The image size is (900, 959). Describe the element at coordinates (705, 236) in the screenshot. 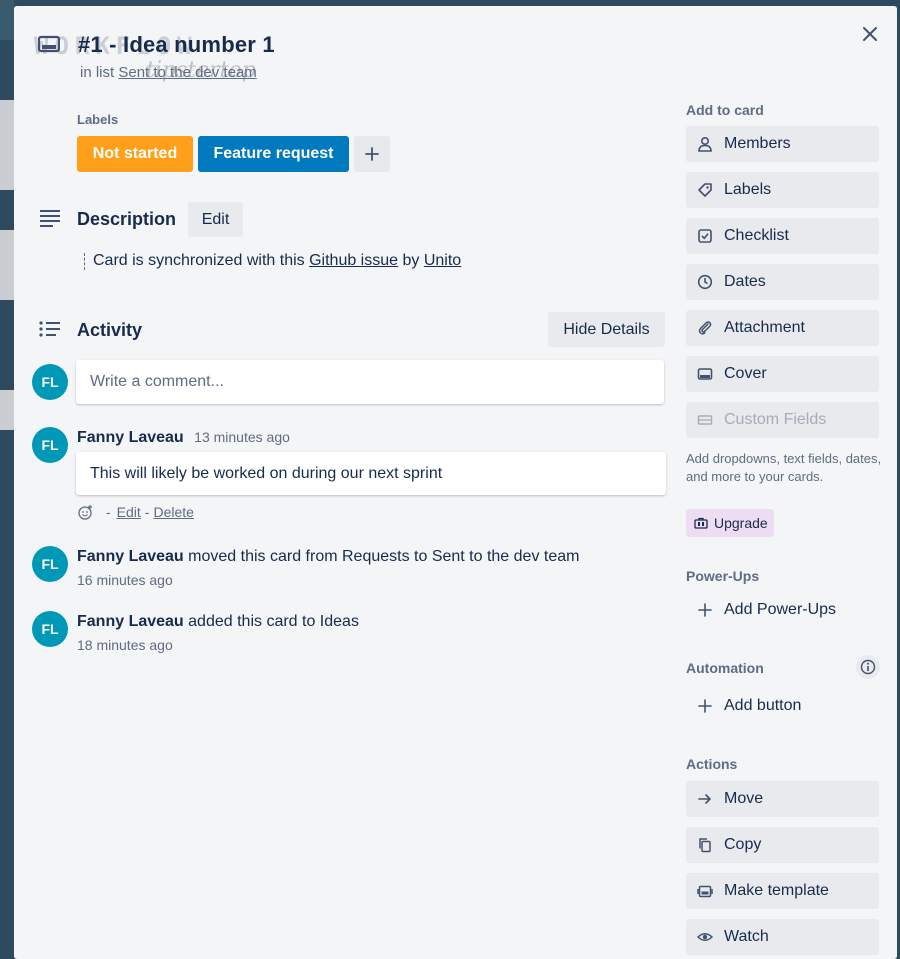

I see `checkbox-icon` at that location.